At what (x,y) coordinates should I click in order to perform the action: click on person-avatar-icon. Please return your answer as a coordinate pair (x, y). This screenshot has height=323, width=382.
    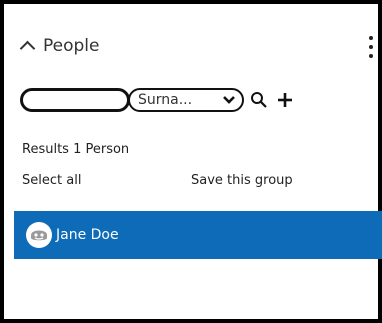
    Looking at the image, I should click on (39, 235).